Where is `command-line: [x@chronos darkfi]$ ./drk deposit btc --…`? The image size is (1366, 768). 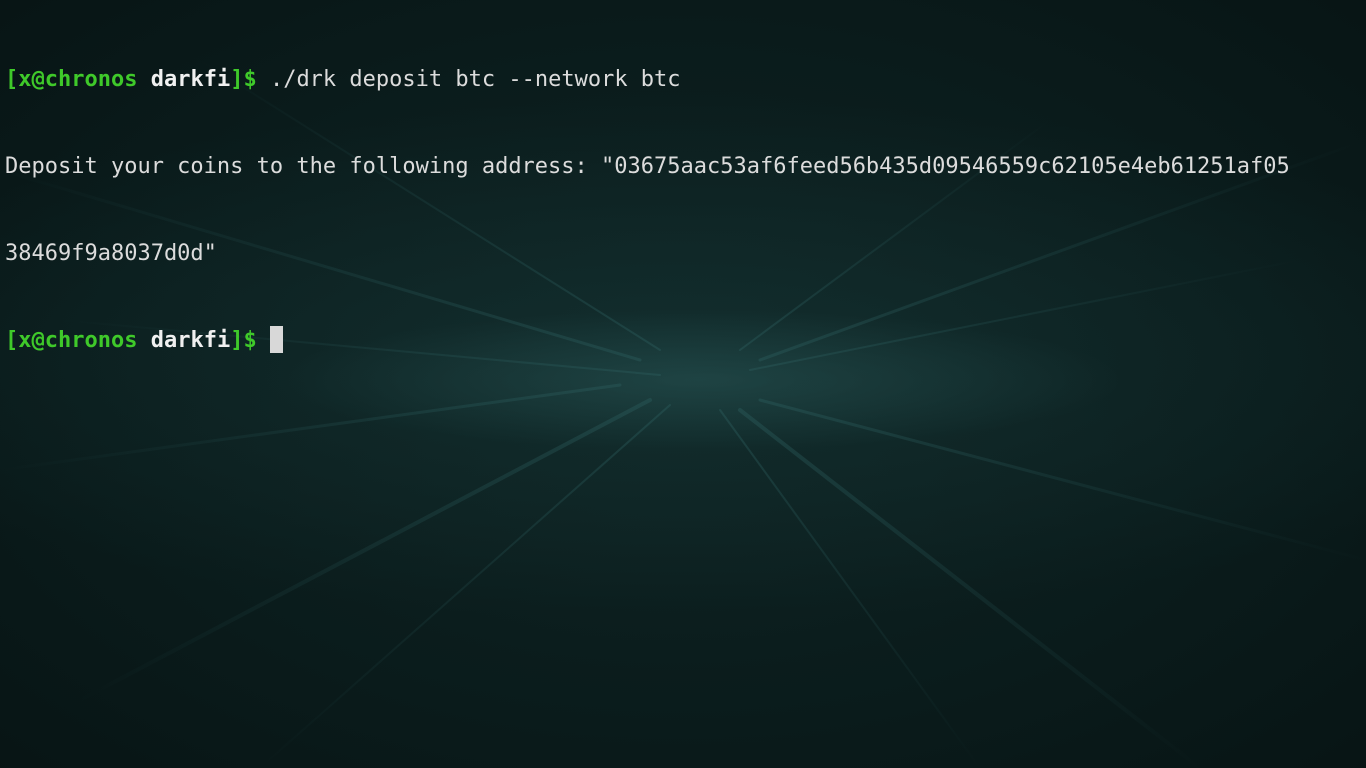 command-line: [x@chronos darkfi]$ ./drk deposit btc --… is located at coordinates (684, 79).